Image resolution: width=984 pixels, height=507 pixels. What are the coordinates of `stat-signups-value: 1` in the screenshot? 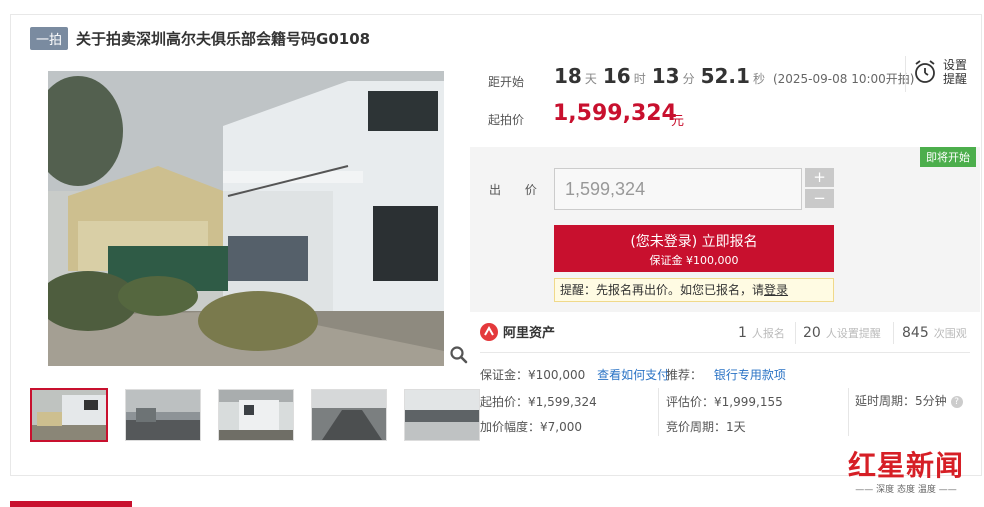 It's located at (742, 333).